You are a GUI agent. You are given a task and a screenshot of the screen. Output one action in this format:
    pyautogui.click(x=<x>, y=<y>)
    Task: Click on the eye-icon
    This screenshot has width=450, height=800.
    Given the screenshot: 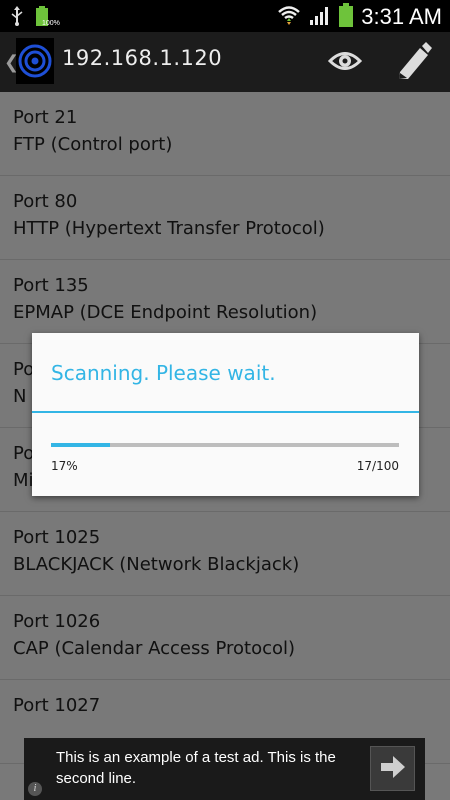 What is the action you would take?
    pyautogui.click(x=345, y=63)
    